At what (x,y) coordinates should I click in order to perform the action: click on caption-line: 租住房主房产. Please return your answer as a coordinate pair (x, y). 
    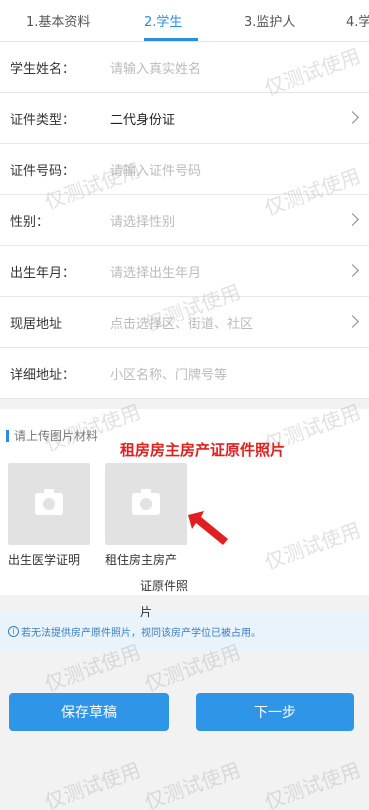
    Looking at the image, I should click on (141, 560).